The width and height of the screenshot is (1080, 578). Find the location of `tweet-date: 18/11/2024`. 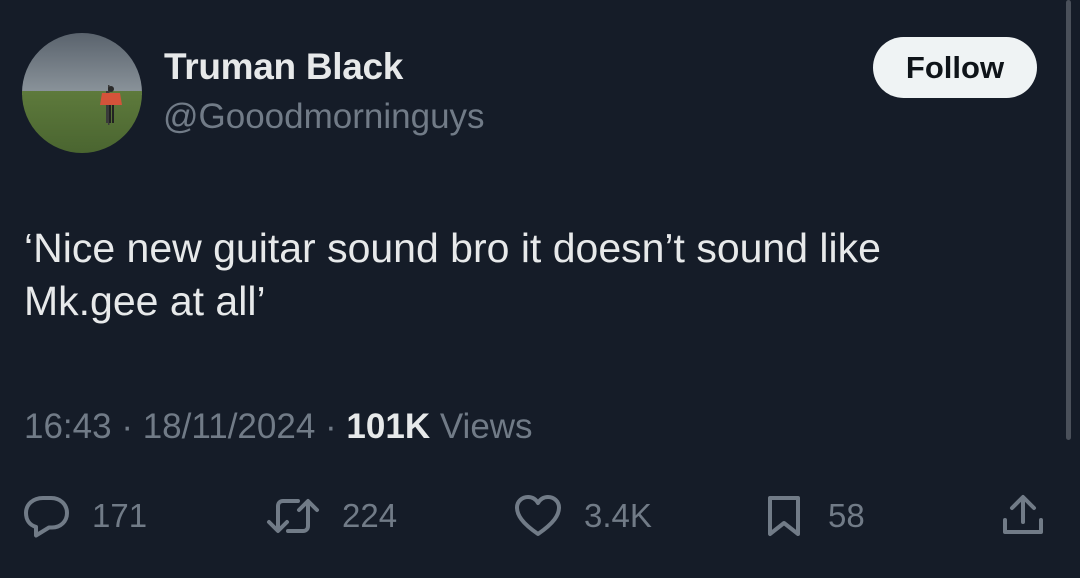

tweet-date: 18/11/2024 is located at coordinates (229, 426).